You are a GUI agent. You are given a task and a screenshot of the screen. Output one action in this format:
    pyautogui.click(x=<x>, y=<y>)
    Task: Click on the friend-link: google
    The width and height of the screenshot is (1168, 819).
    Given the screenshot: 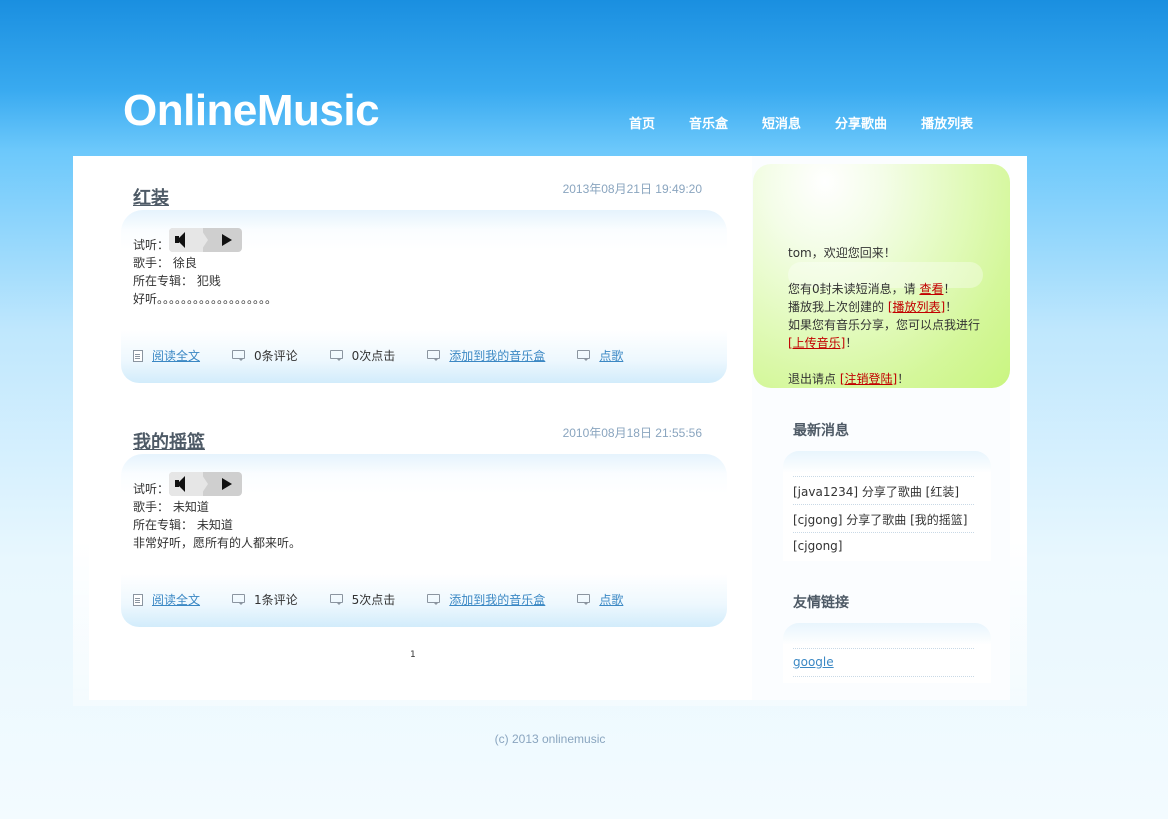 What is the action you would take?
    pyautogui.click(x=813, y=662)
    